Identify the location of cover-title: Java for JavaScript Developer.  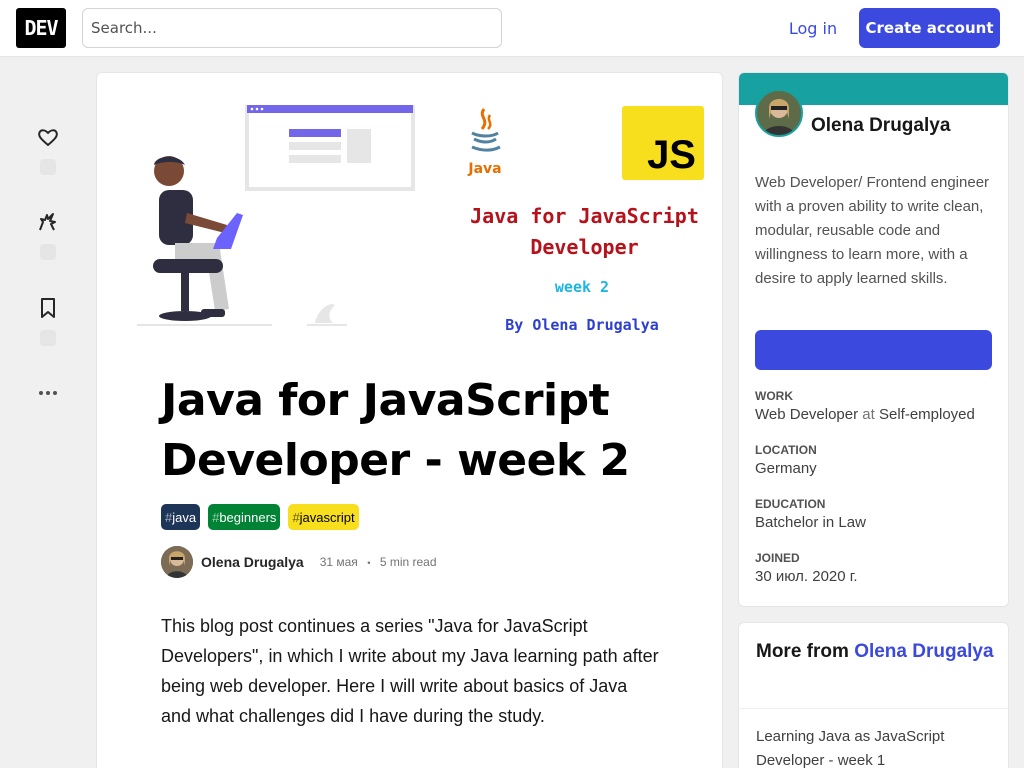
(584, 231).